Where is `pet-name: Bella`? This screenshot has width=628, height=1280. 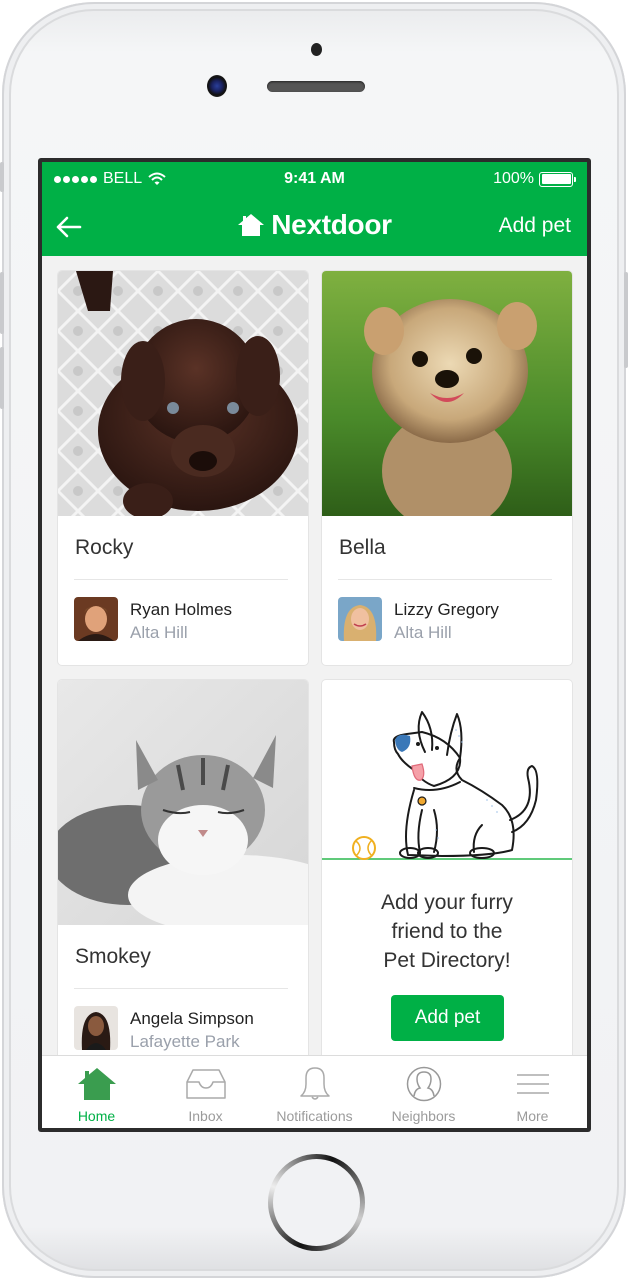 pet-name: Bella is located at coordinates (362, 547).